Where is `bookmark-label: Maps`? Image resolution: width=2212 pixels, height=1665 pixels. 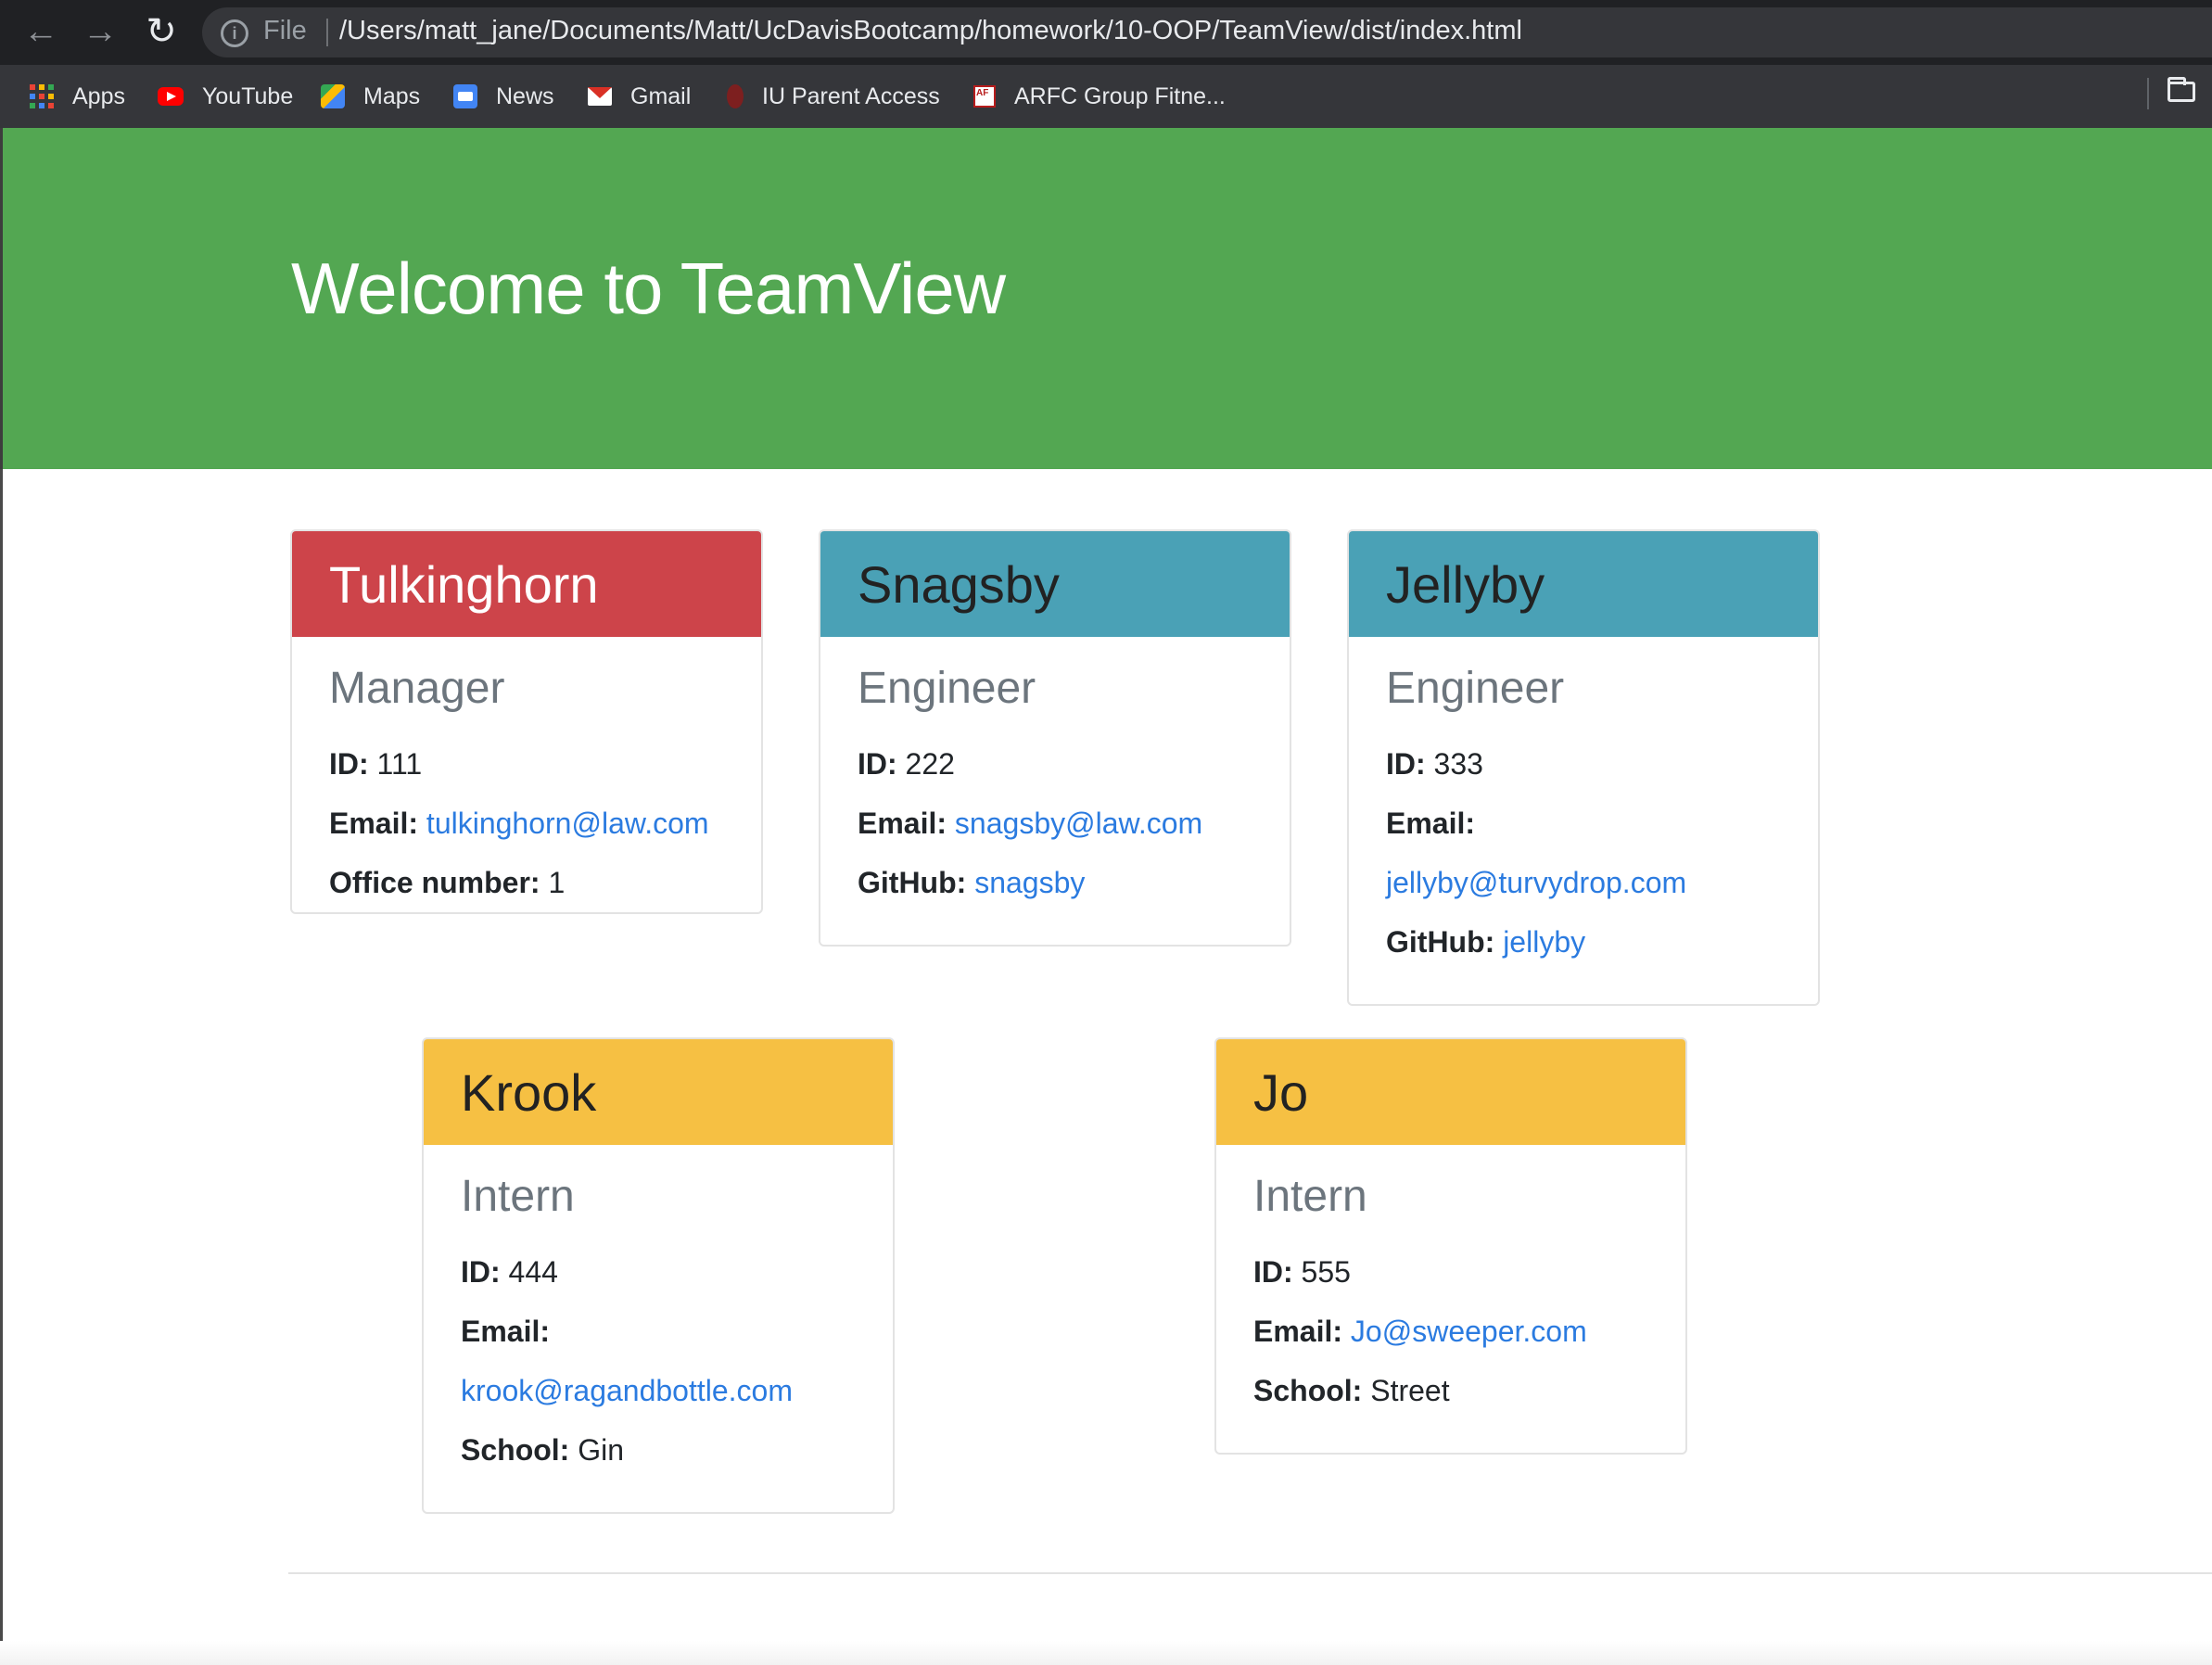
bookmark-label: Maps is located at coordinates (392, 96).